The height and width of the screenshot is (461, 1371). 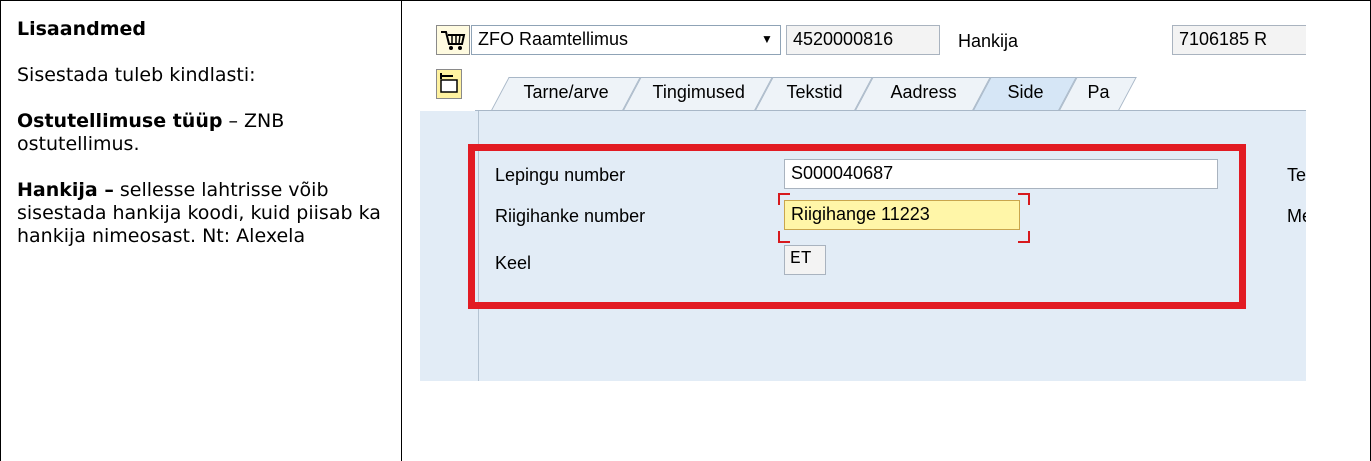 I want to click on table-column-divider, so click(x=401, y=230).